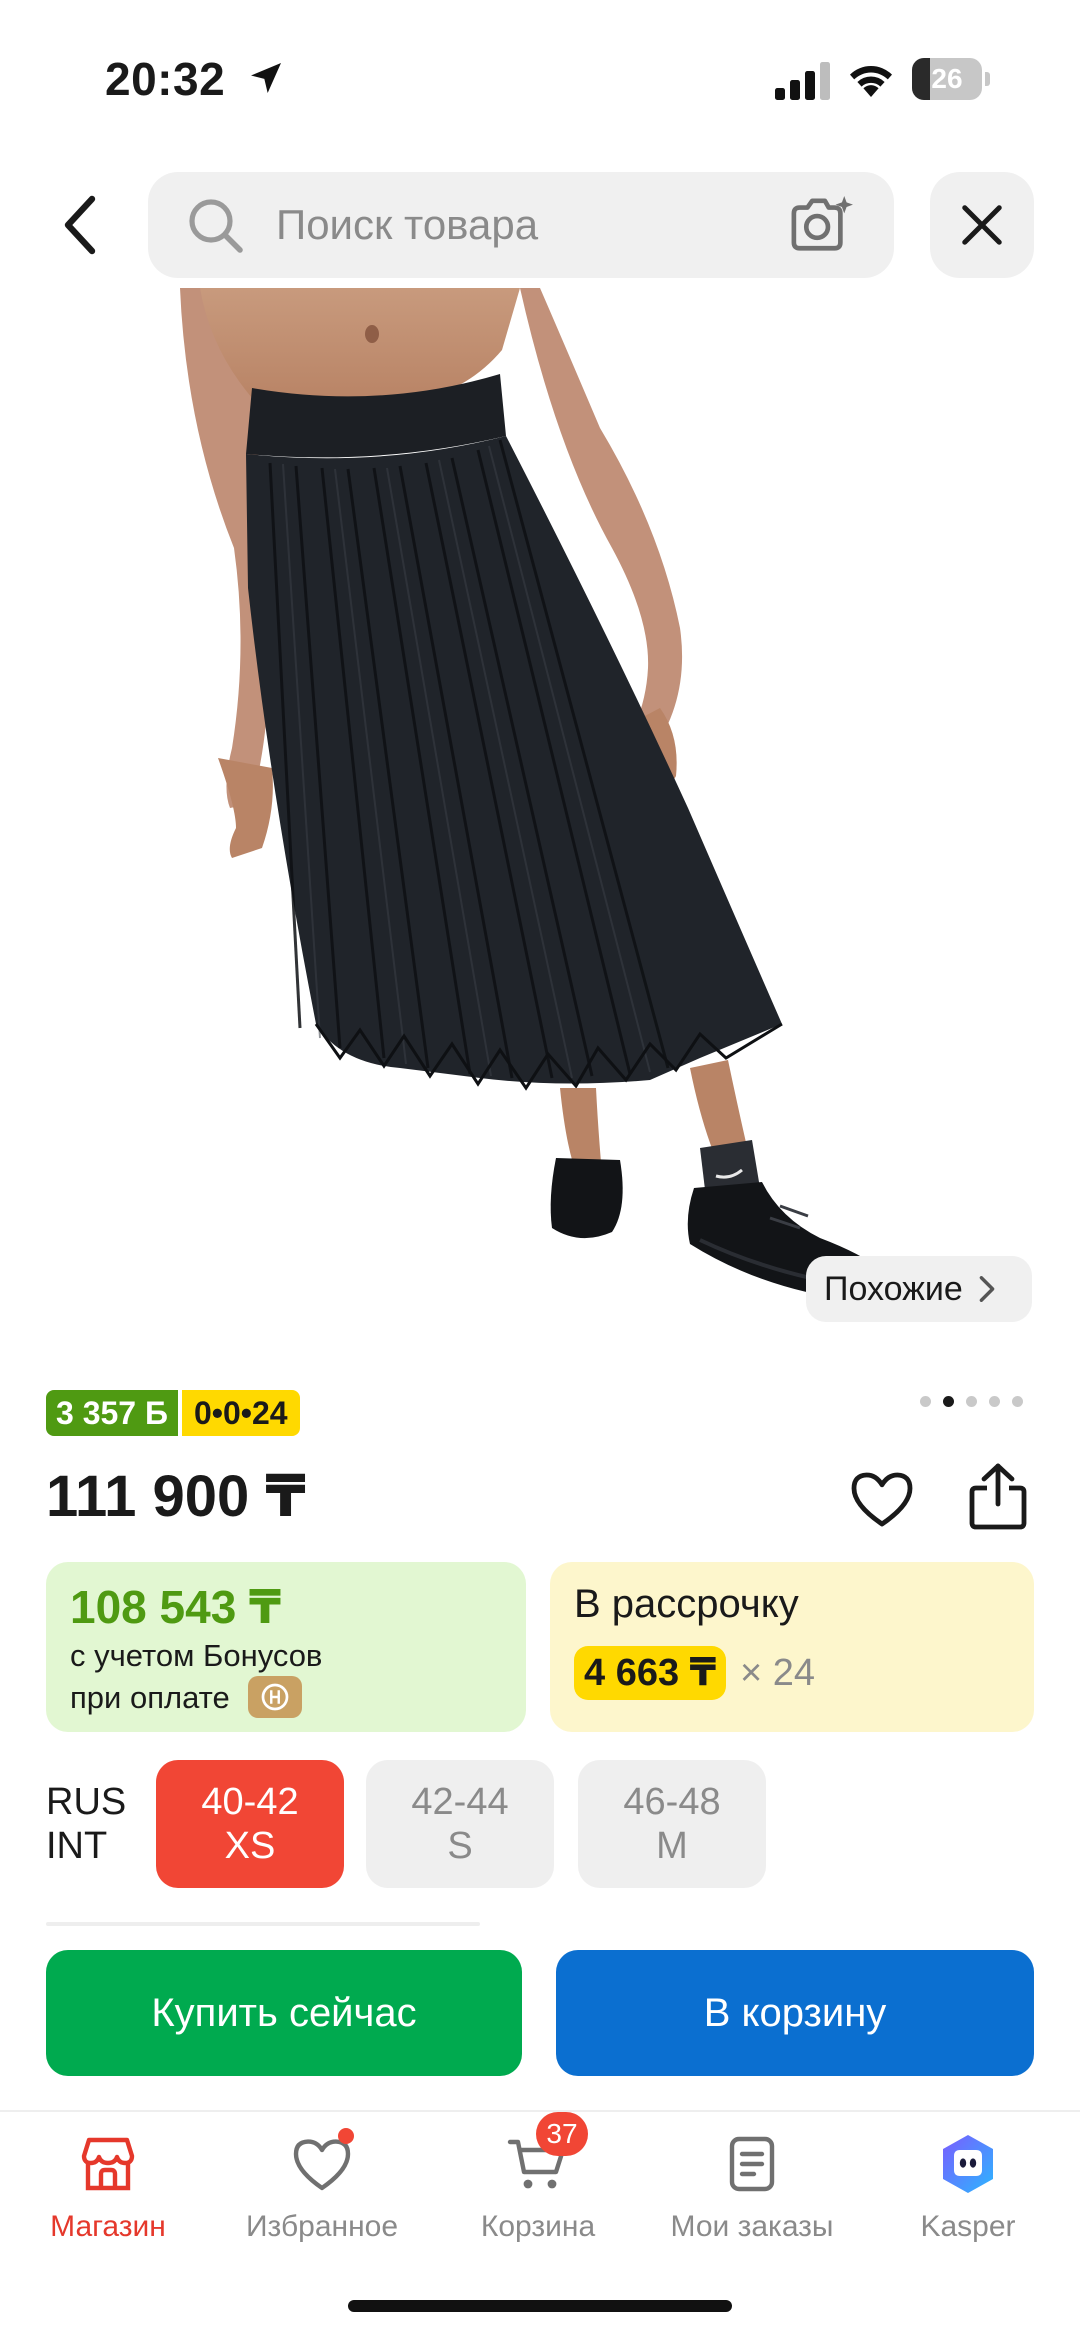  I want to click on installment-monthly-payment: 4 663 ₸, so click(650, 1673).